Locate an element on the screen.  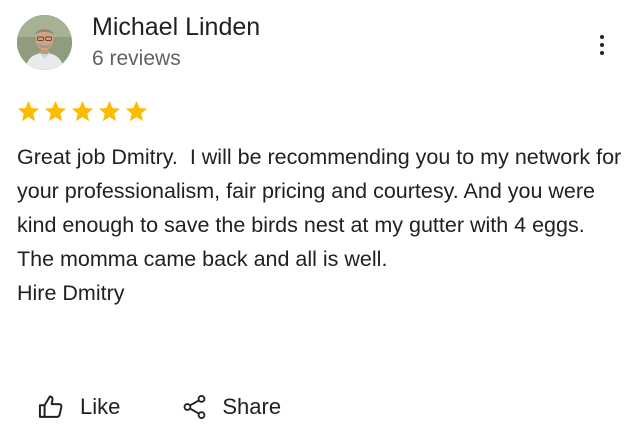
review-count: 6 reviews is located at coordinates (136, 58).